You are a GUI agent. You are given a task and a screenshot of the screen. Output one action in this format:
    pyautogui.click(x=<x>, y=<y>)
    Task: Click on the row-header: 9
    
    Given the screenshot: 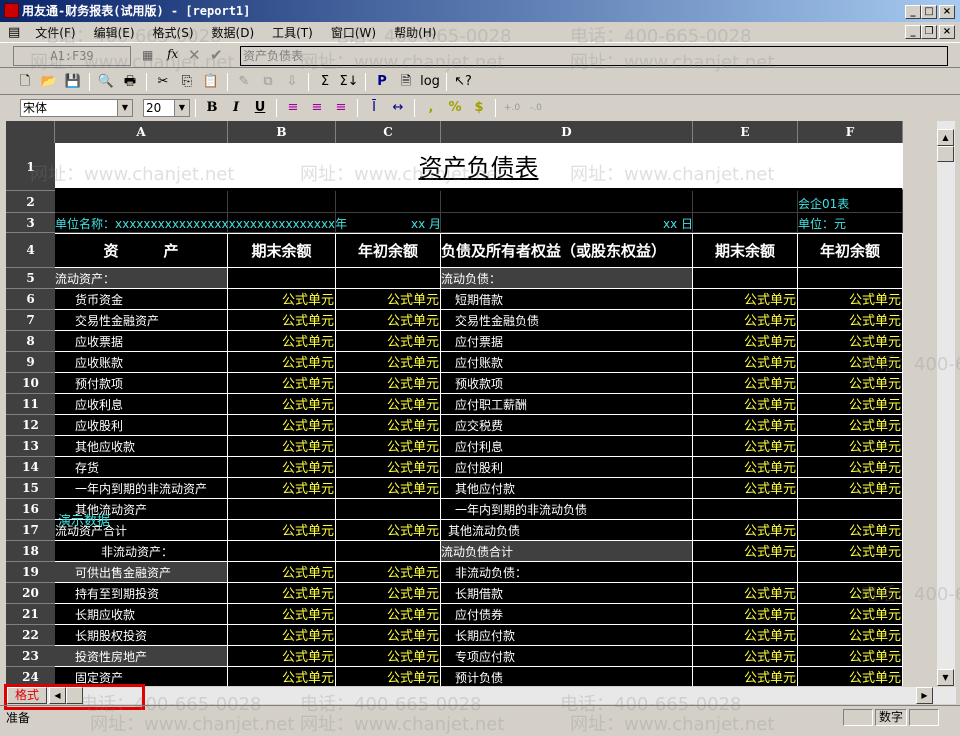 What is the action you would take?
    pyautogui.click(x=30, y=362)
    